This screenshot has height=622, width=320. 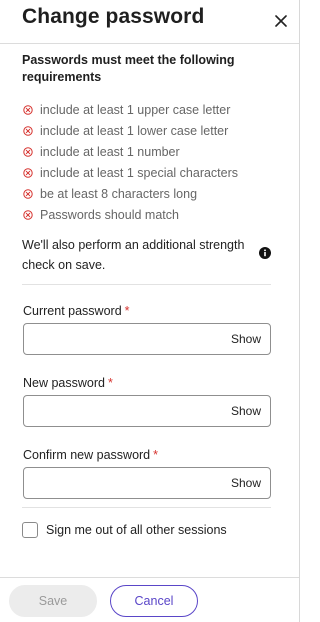 I want to click on show-current-password-button: Show, so click(x=246, y=339).